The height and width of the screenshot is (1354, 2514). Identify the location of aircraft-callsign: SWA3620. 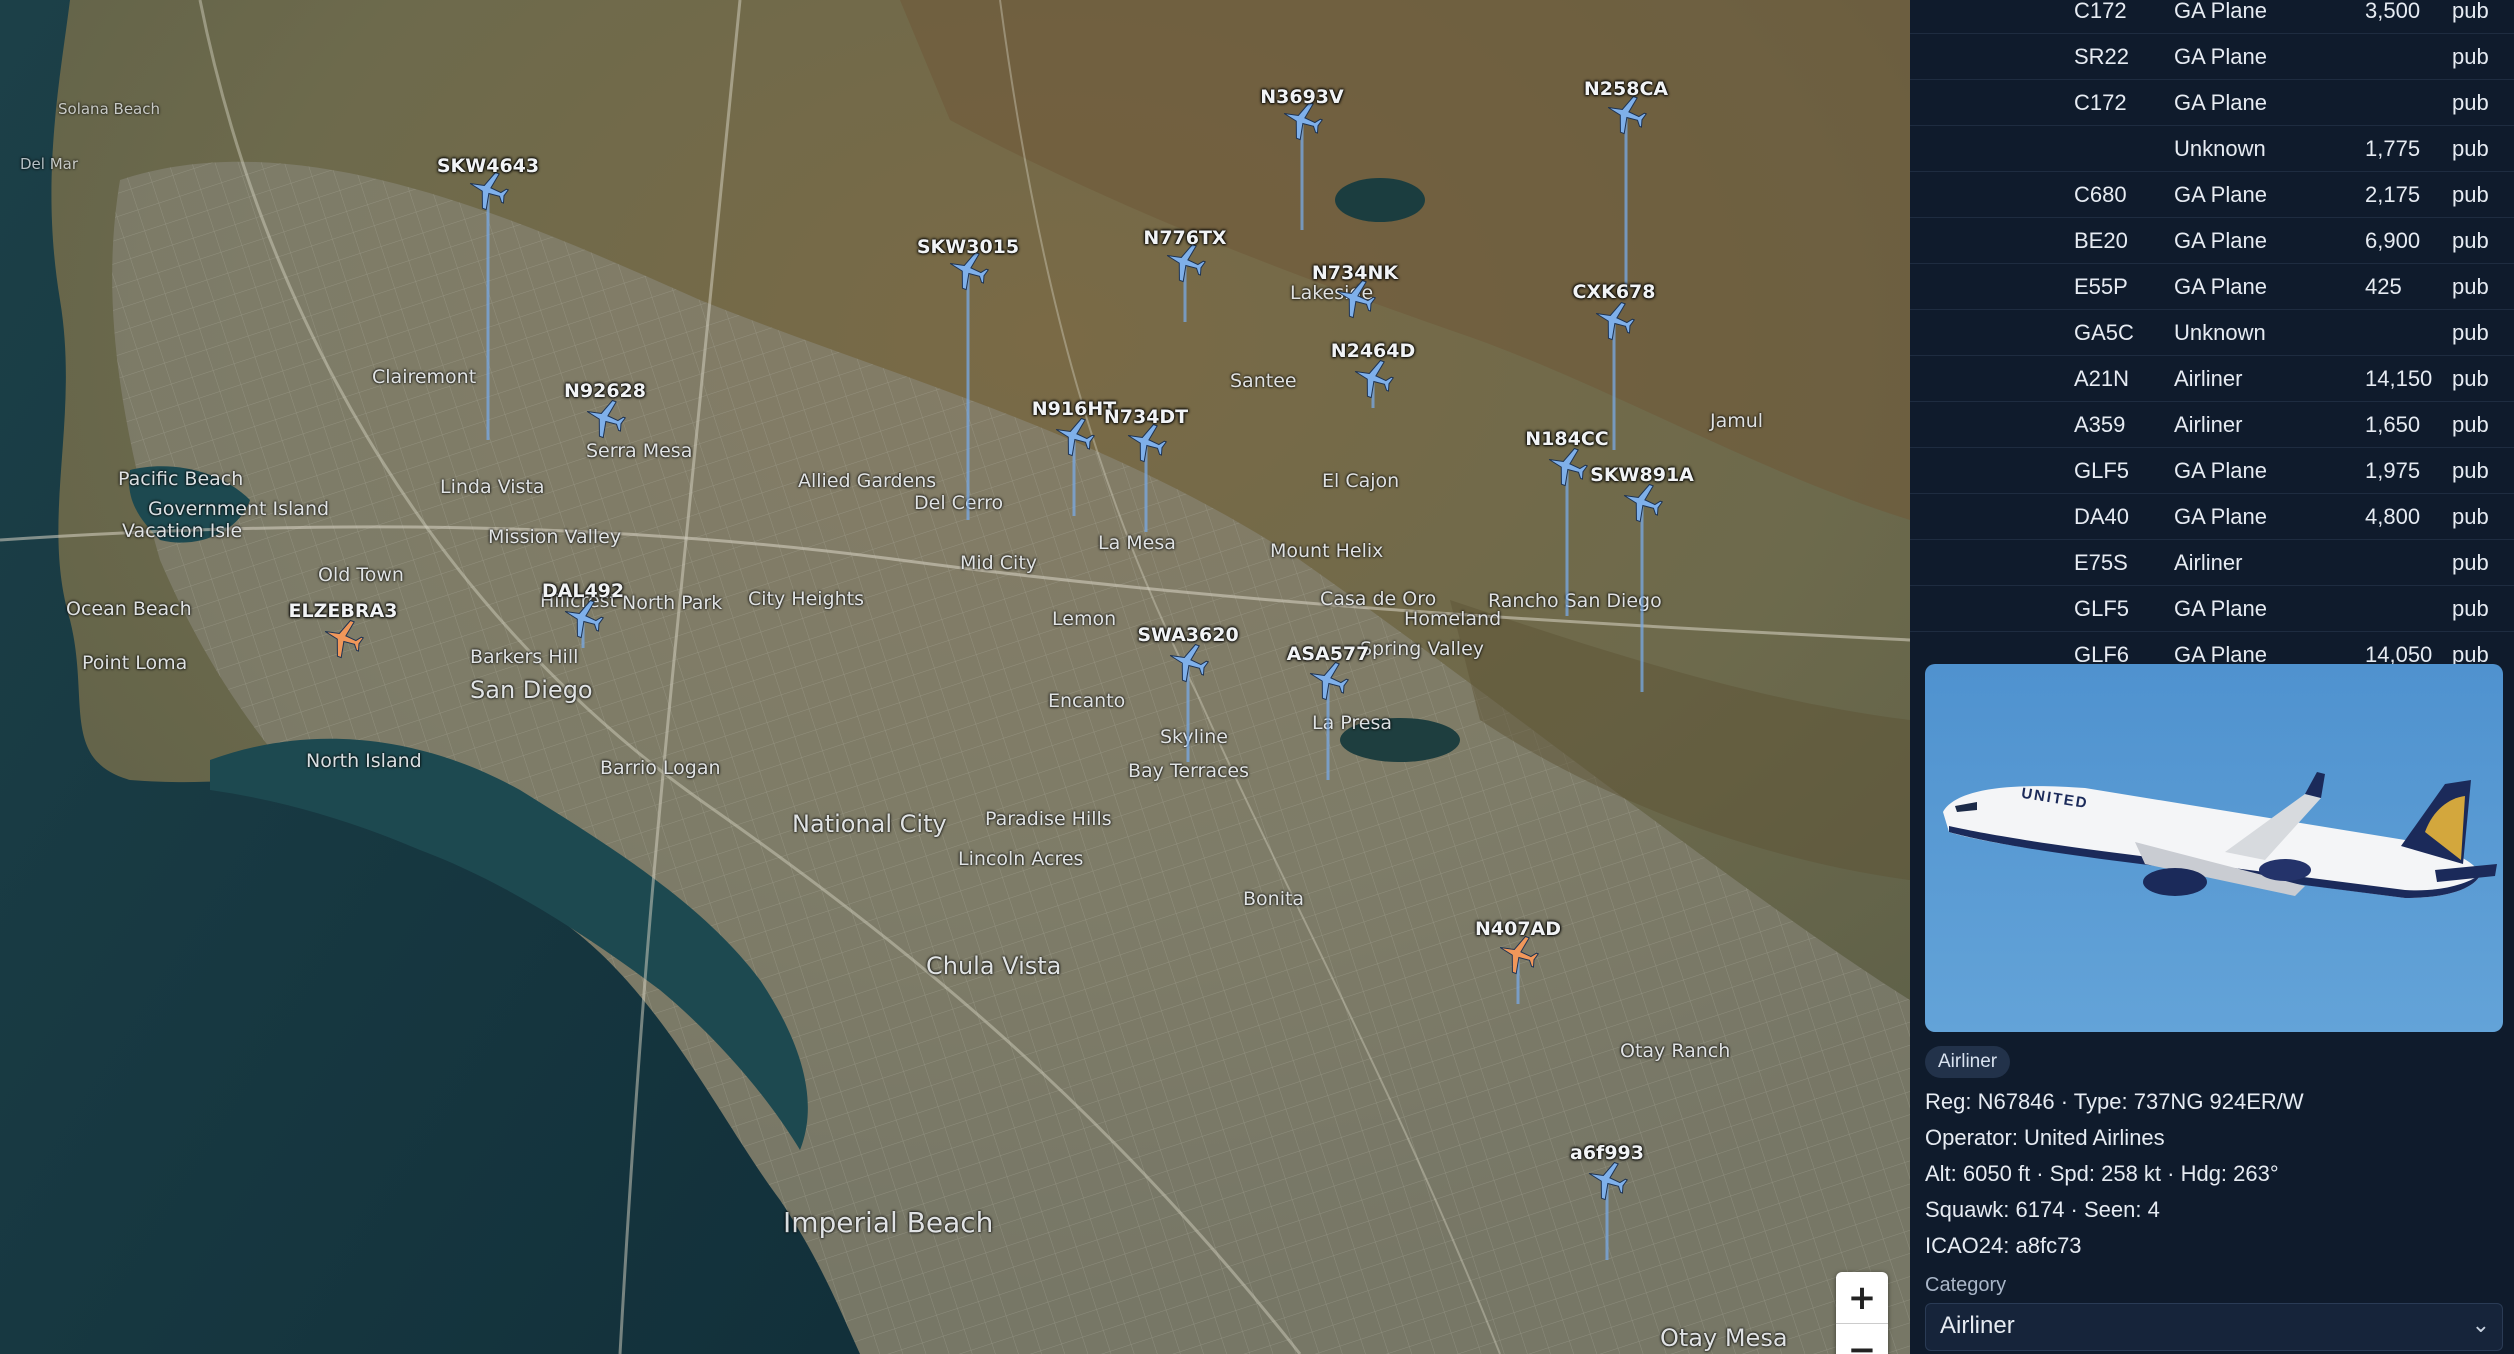
(1187, 635).